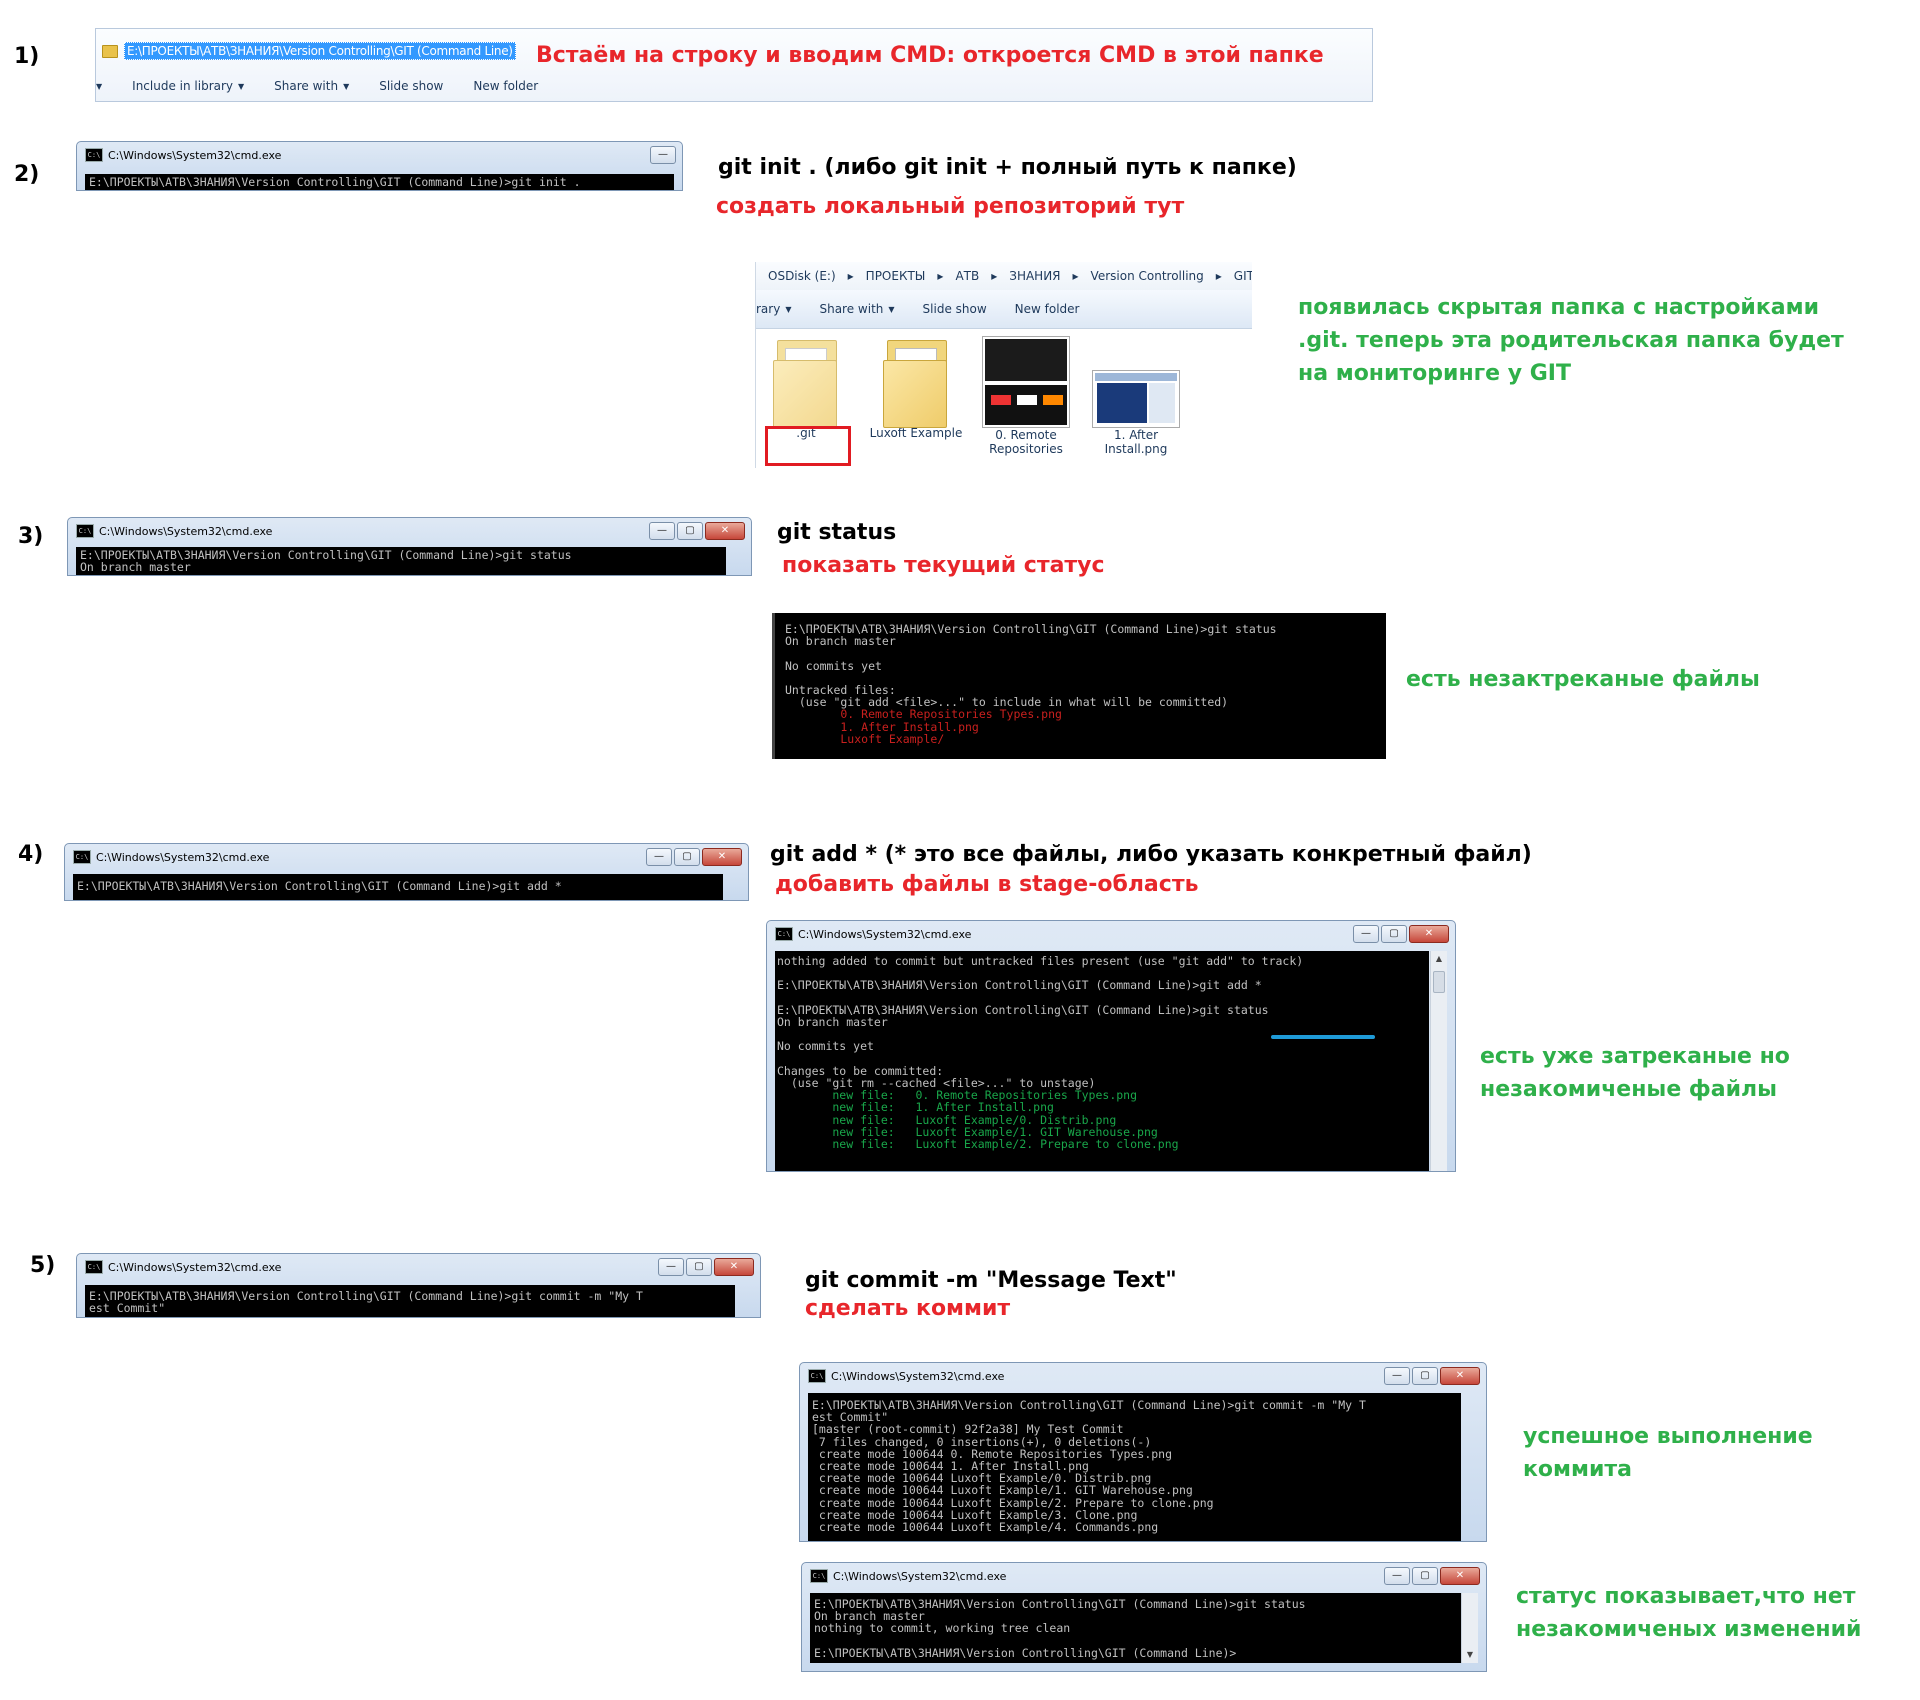 This screenshot has height=1700, width=1920. I want to click on include-in-library-button: Include in library ▼, so click(188, 86).